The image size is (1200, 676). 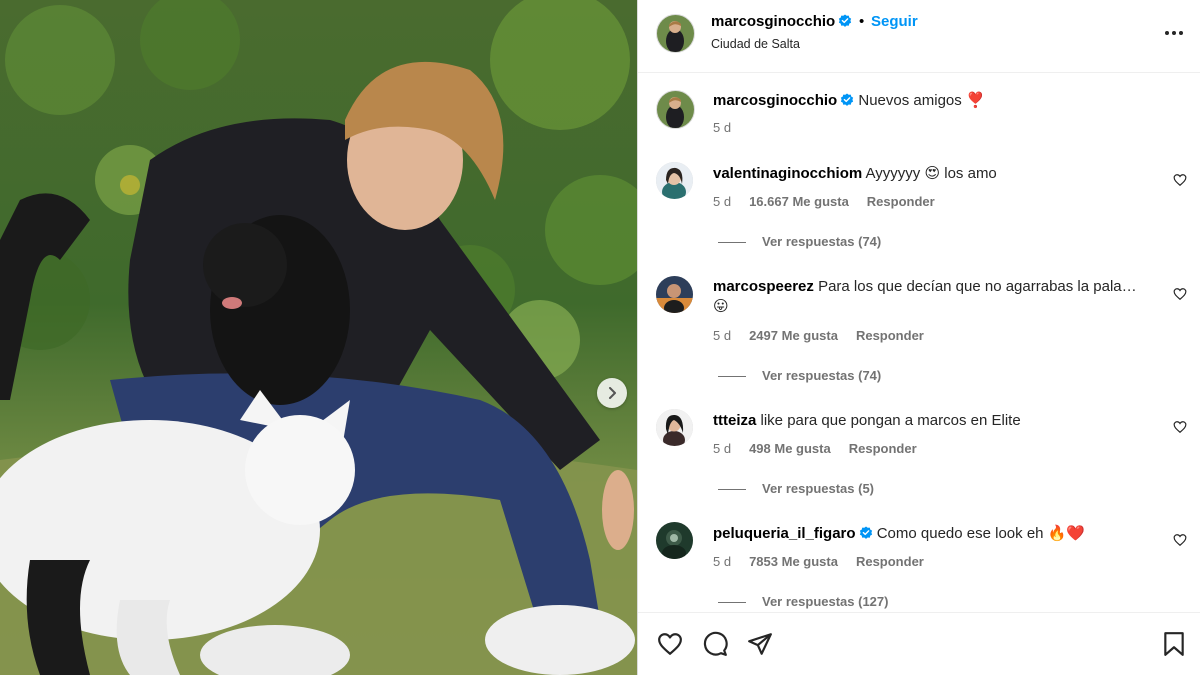 I want to click on comment-likes-count: 16.667 Me gusta, so click(x=799, y=201).